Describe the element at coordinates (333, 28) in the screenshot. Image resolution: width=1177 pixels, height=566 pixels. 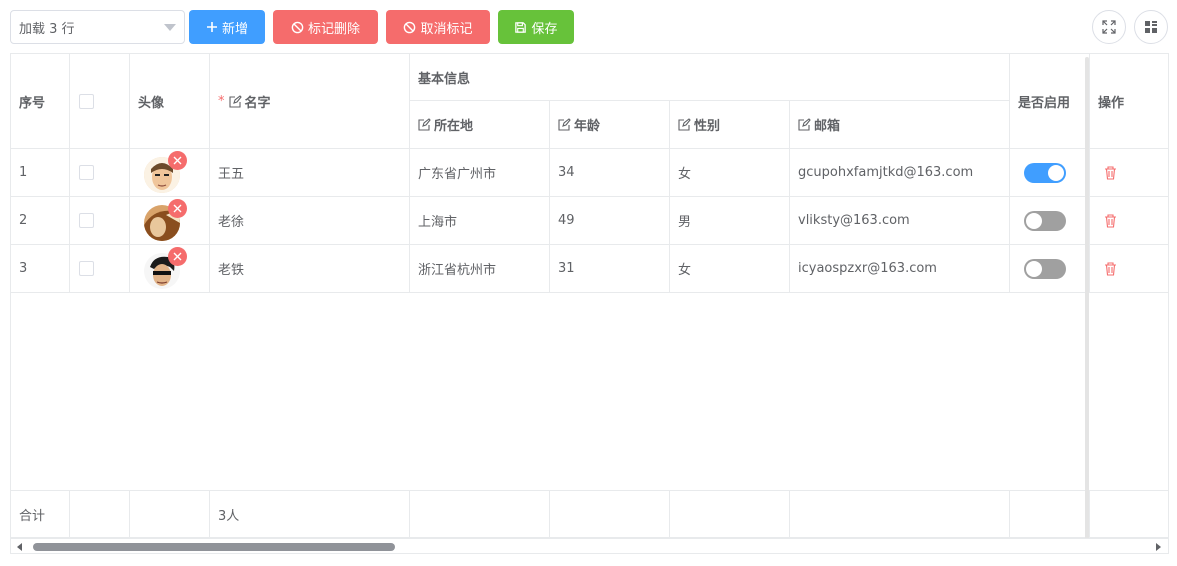
I see `mark-delete-label: 标记删除` at that location.